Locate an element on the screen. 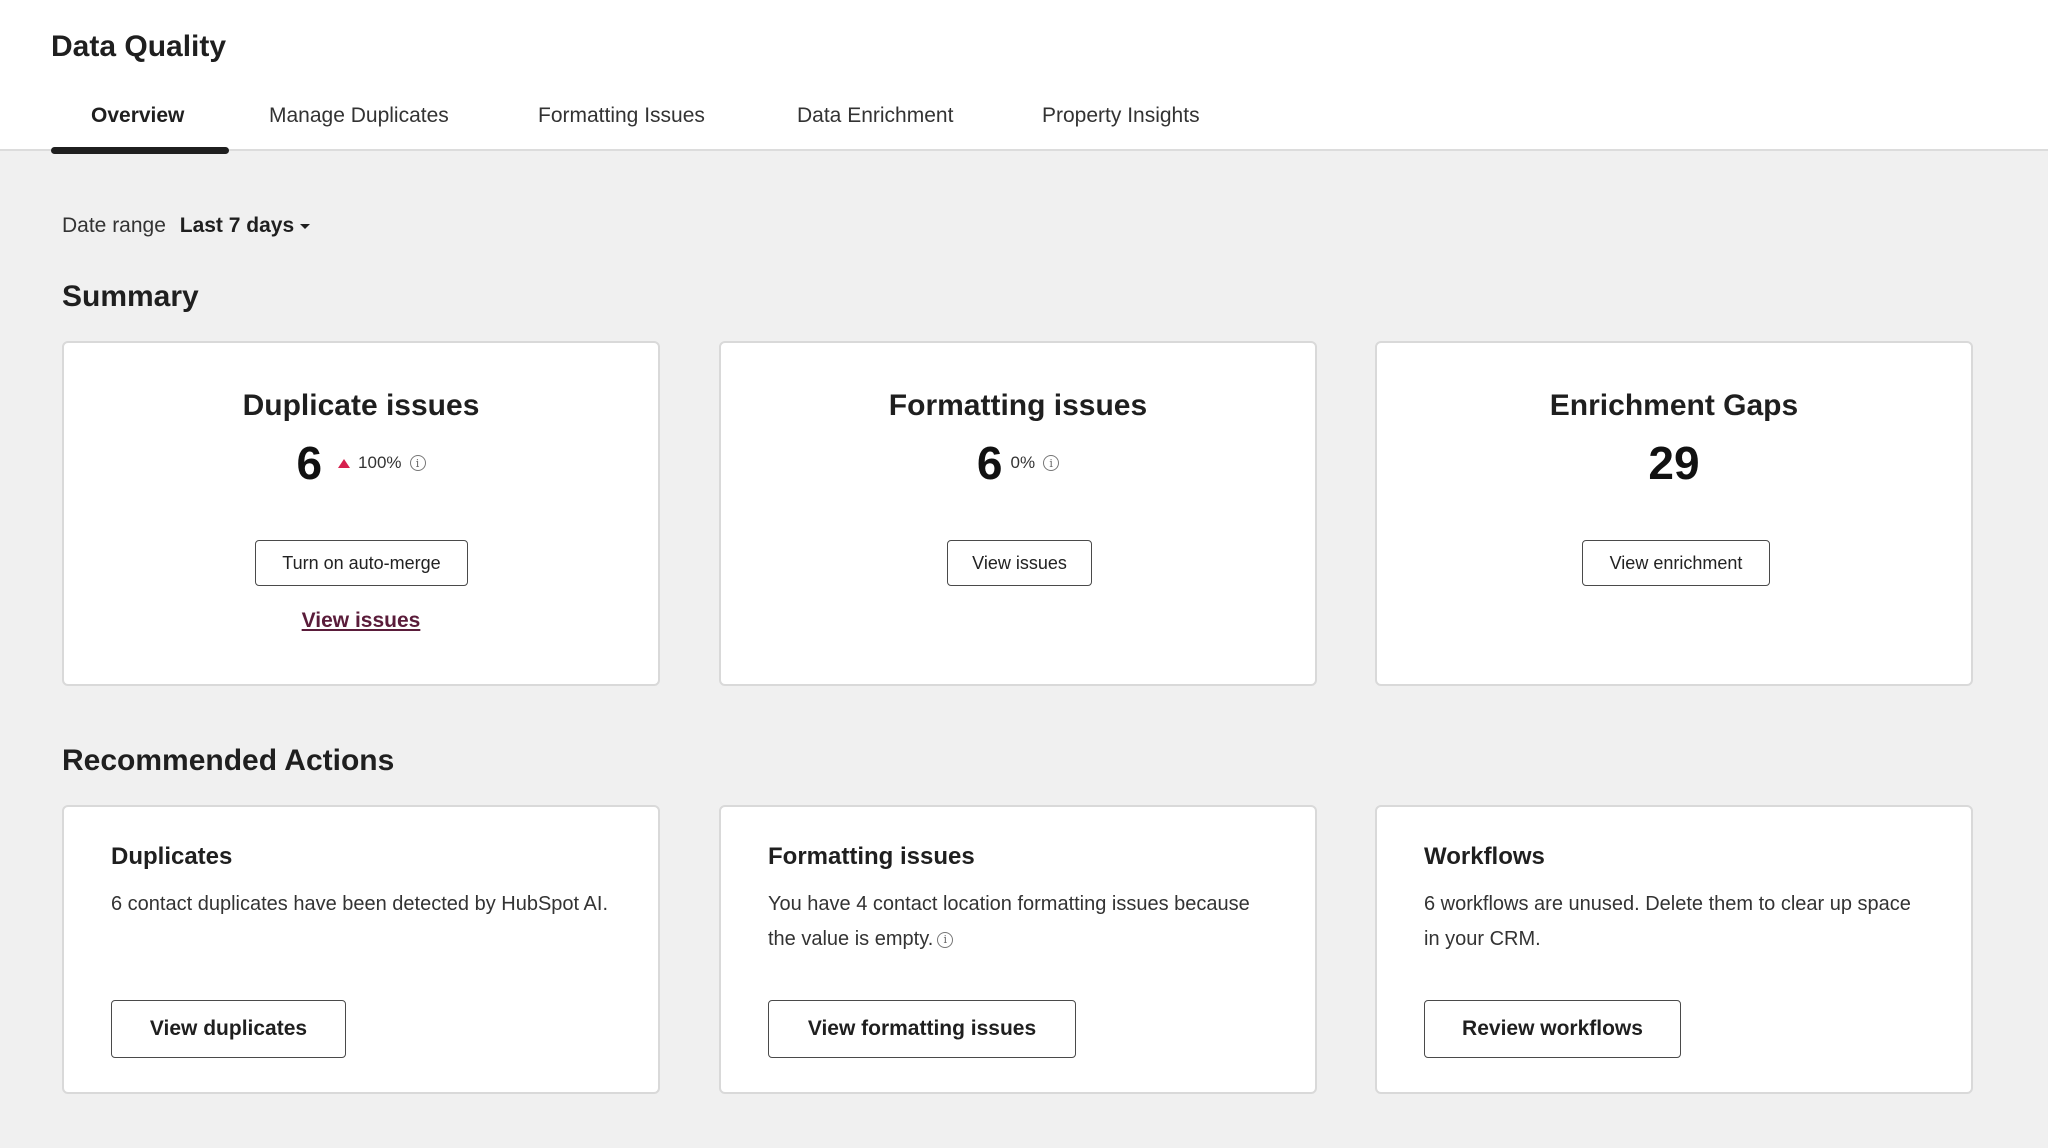 Image resolution: width=2048 pixels, height=1148 pixels. card-title: Workflows is located at coordinates (1484, 856).